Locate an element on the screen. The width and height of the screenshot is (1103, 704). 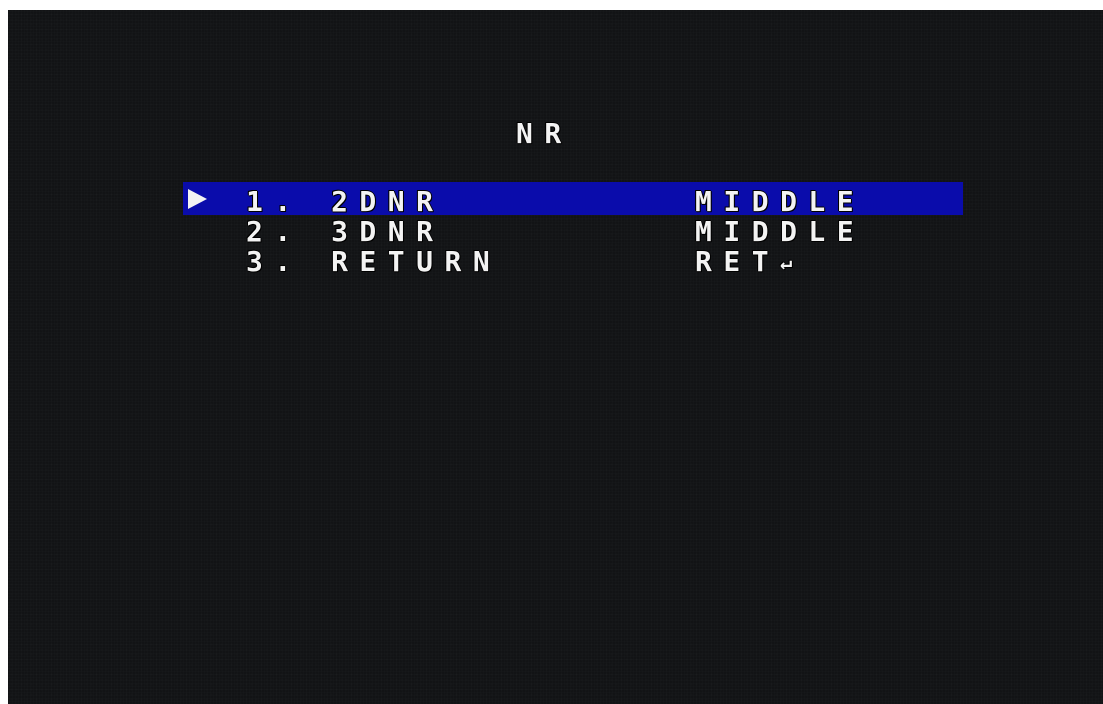
return-value-text: RET is located at coordinates (738, 261).